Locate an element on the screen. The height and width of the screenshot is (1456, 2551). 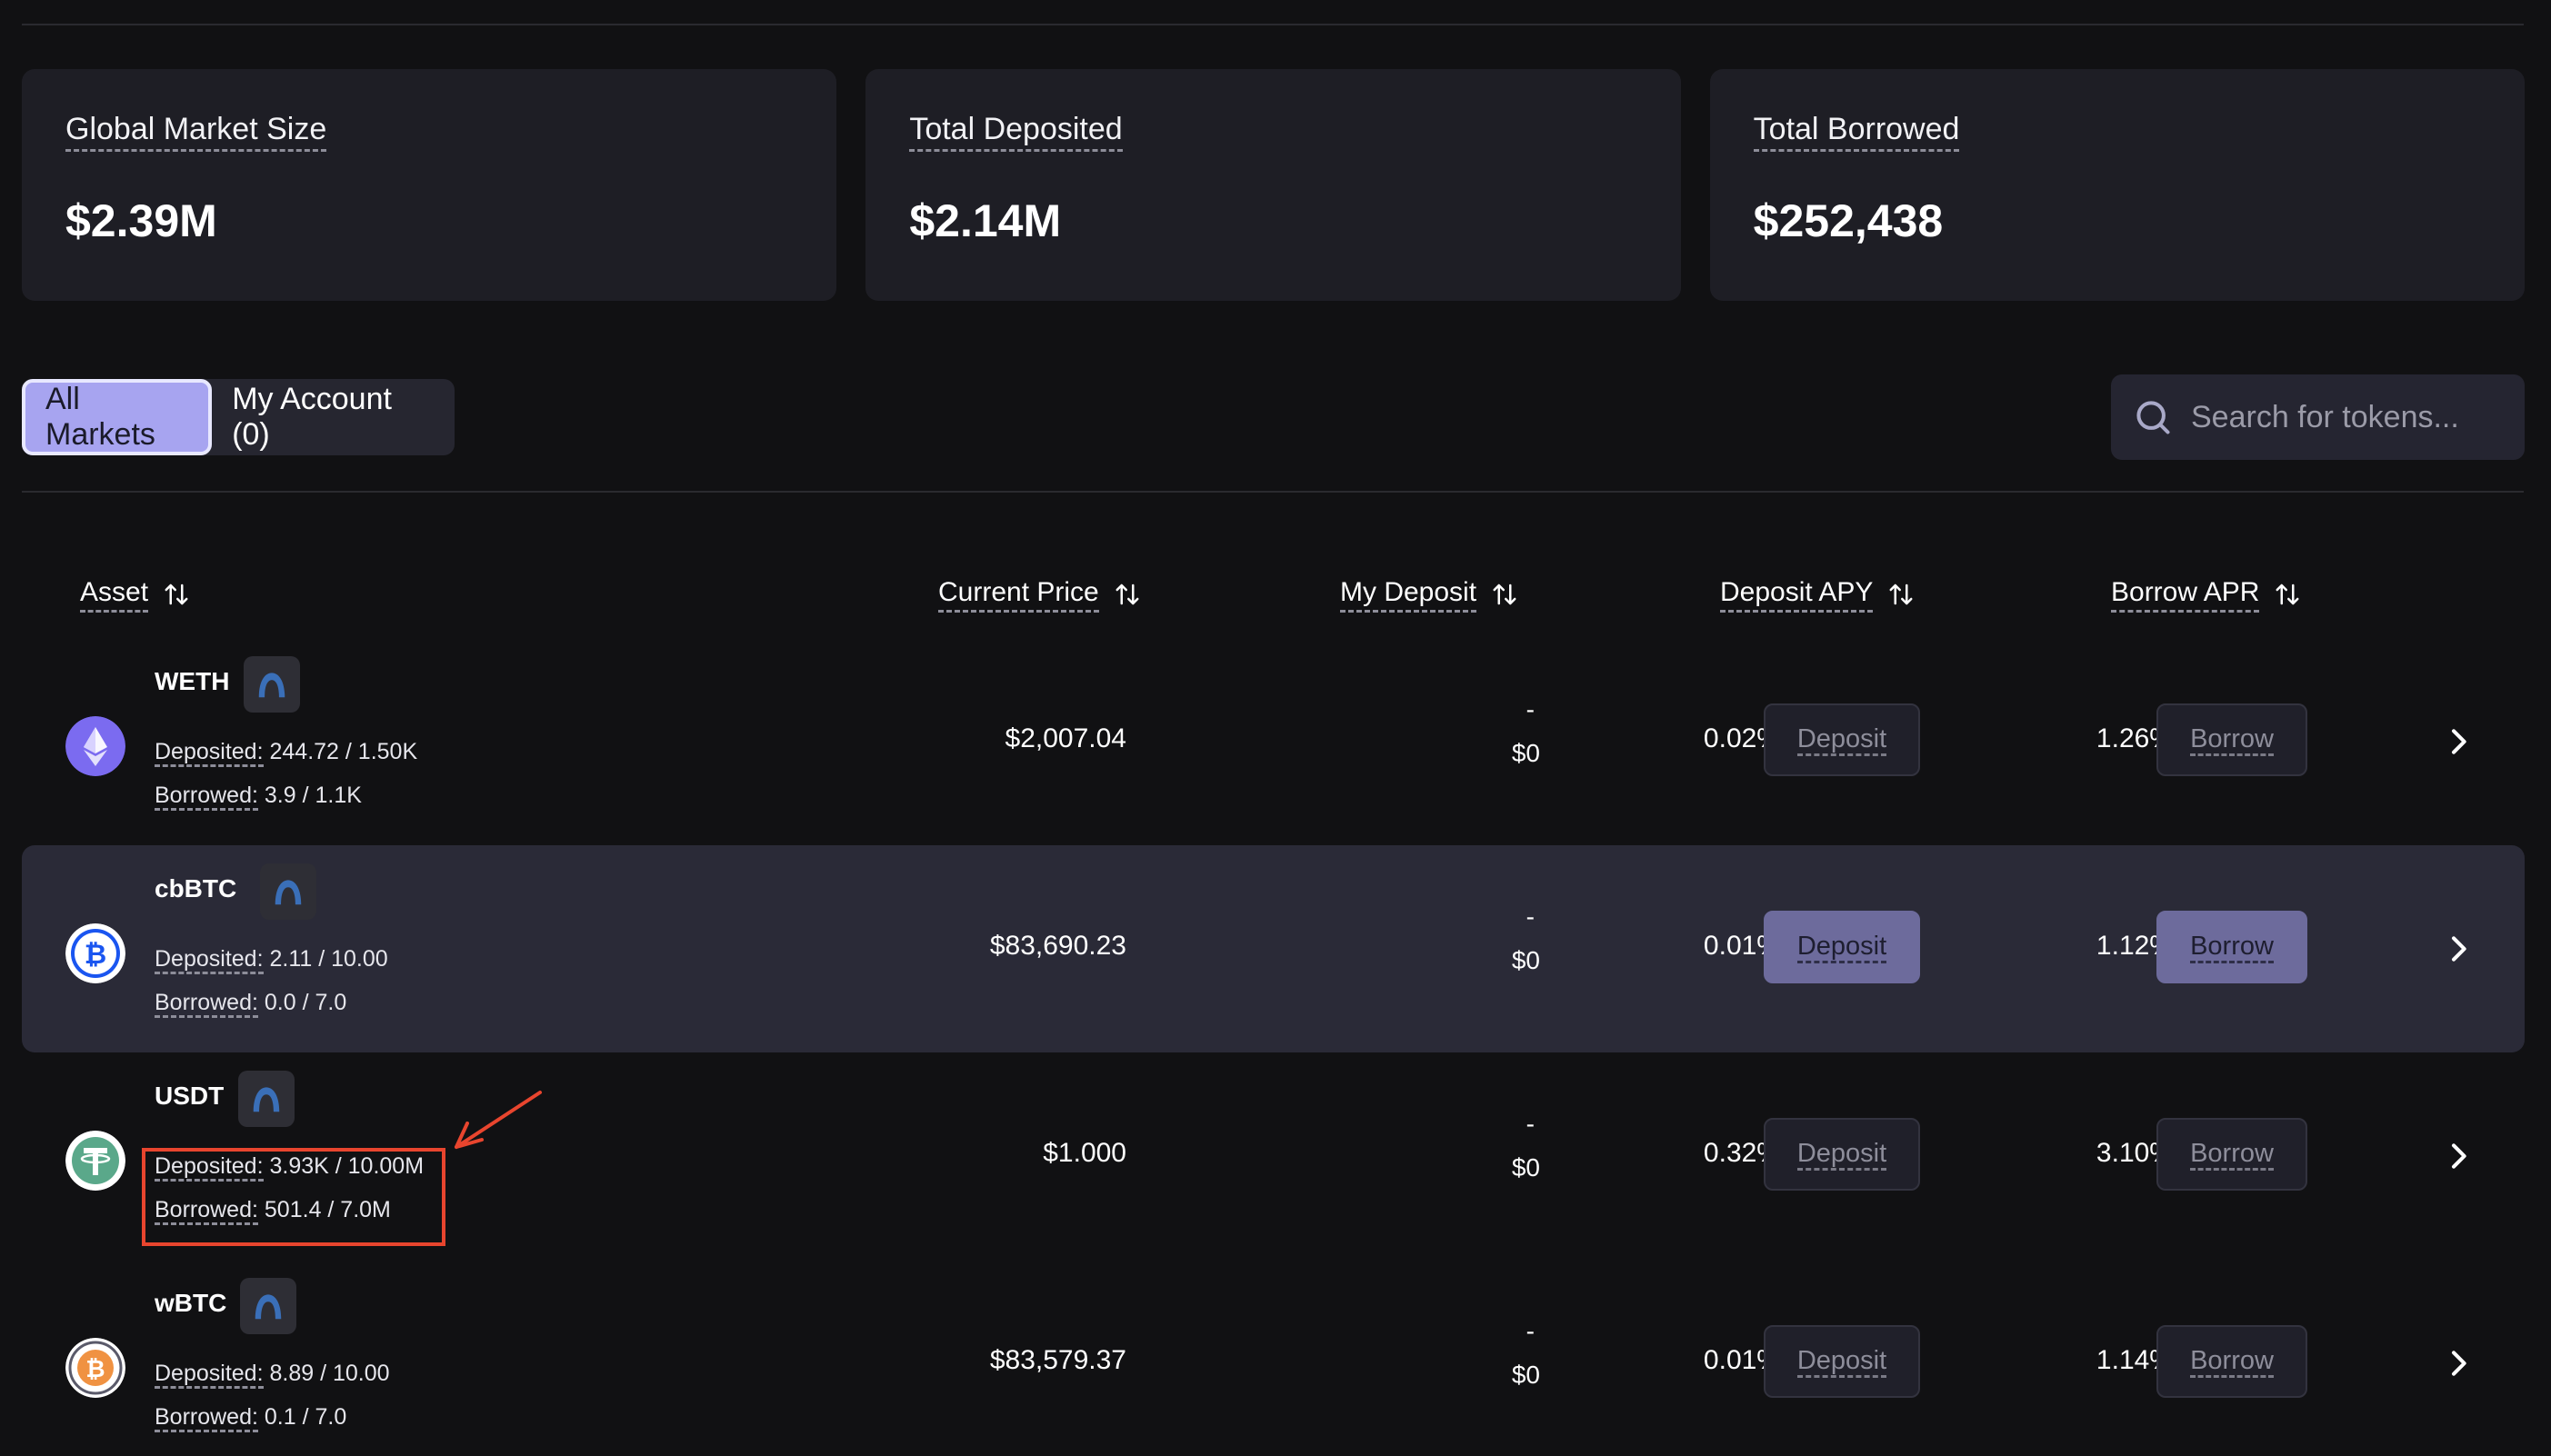
wbtc-icon: ₿ is located at coordinates (95, 1368).